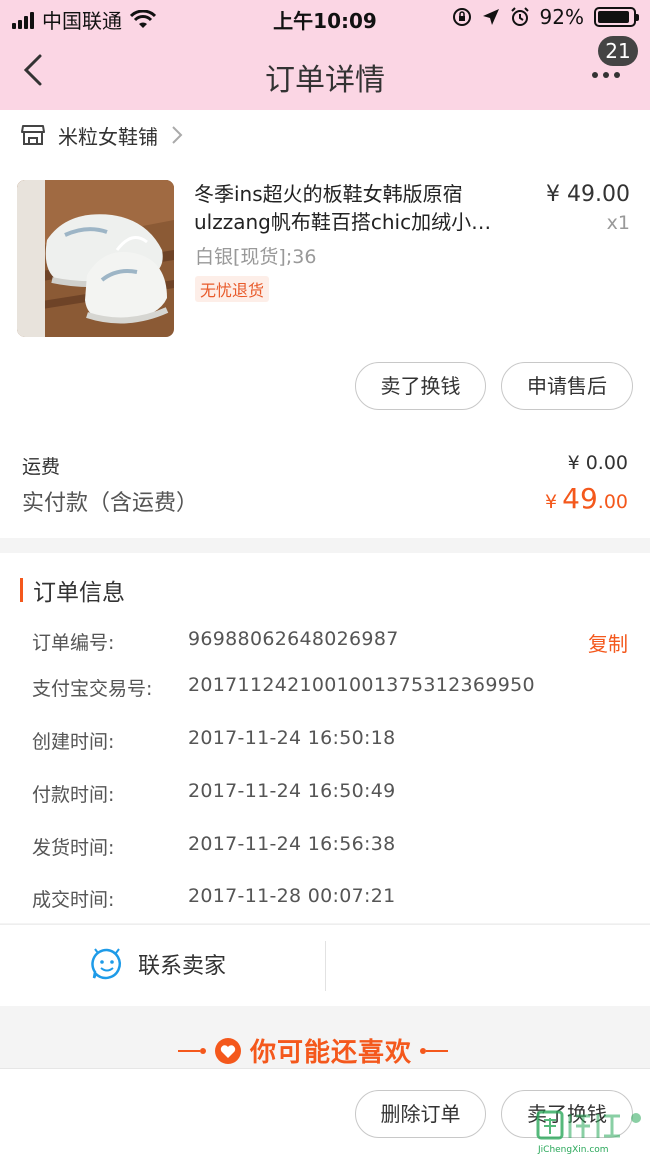  I want to click on info-value: 2017112421001001375312369950, so click(361, 685).